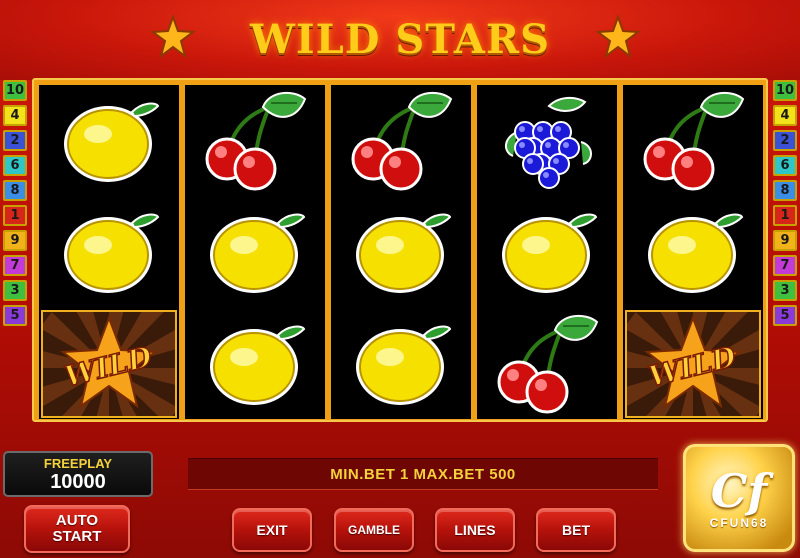  I want to click on freeplay-value: 10000, so click(78, 482).